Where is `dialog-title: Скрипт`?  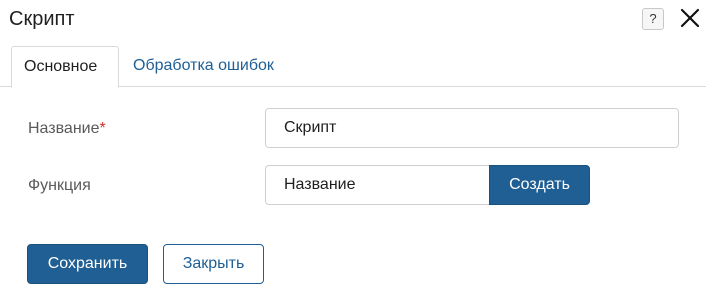
dialog-title: Скрипт is located at coordinates (42, 19).